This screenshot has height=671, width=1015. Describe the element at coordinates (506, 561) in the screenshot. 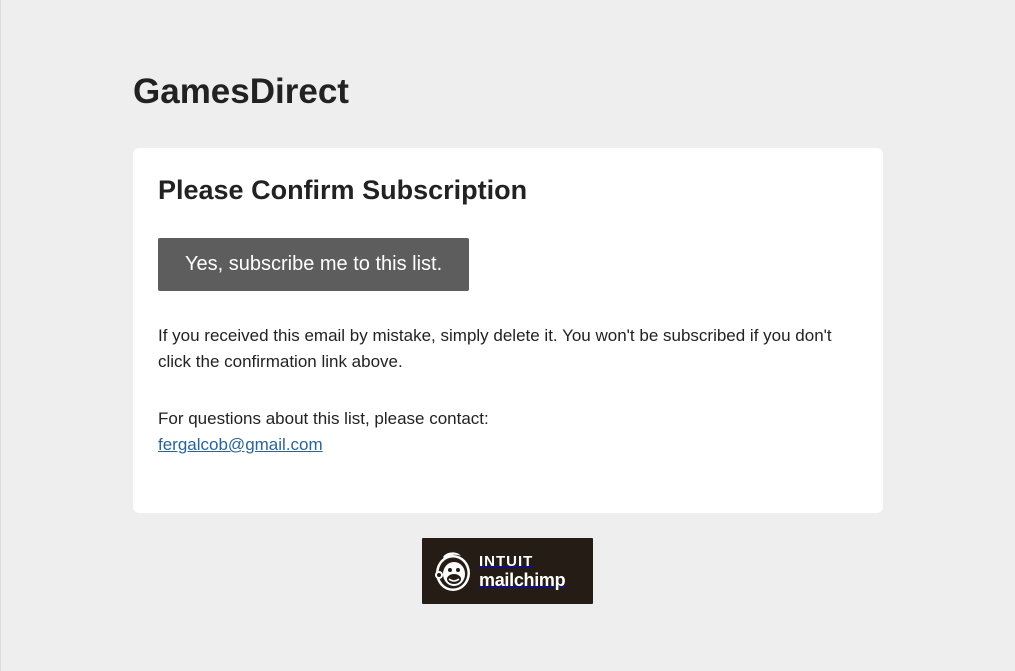

I see `badge-intuit-label: INTUIT` at that location.